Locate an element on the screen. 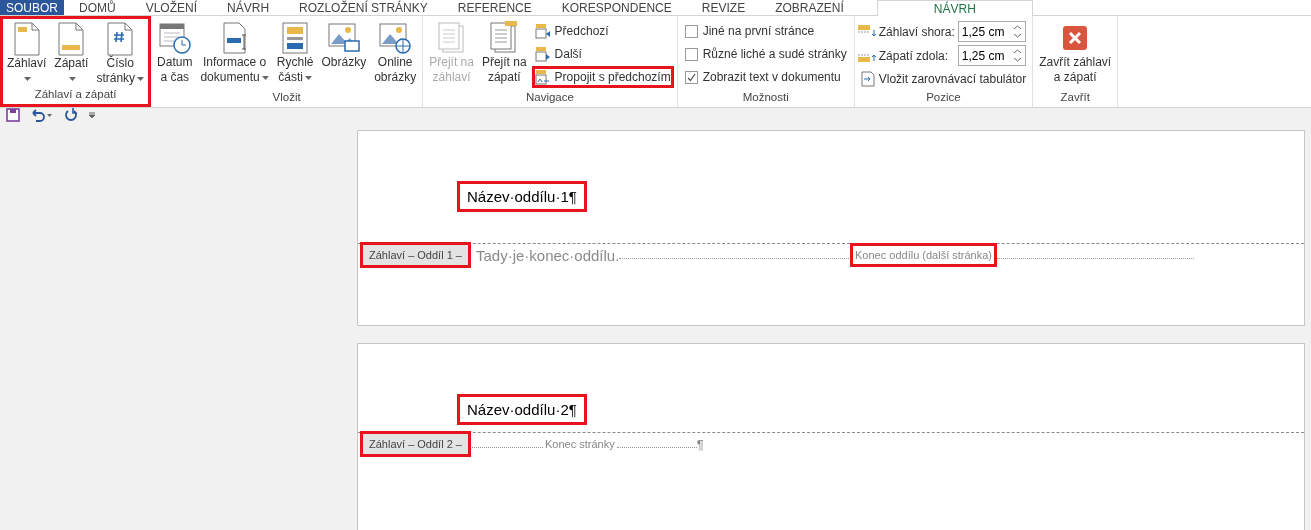 The height and width of the screenshot is (530, 1311). ribbon-button: Záhlaví is located at coordinates (27, 52).